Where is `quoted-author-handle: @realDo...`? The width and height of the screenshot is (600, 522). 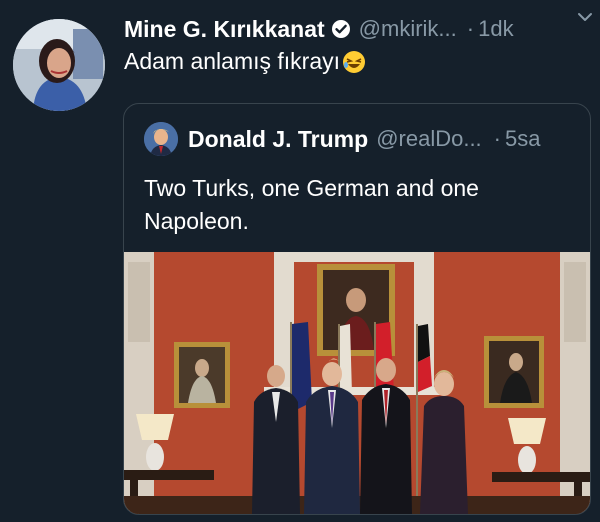 quoted-author-handle: @realDo... is located at coordinates (428, 139).